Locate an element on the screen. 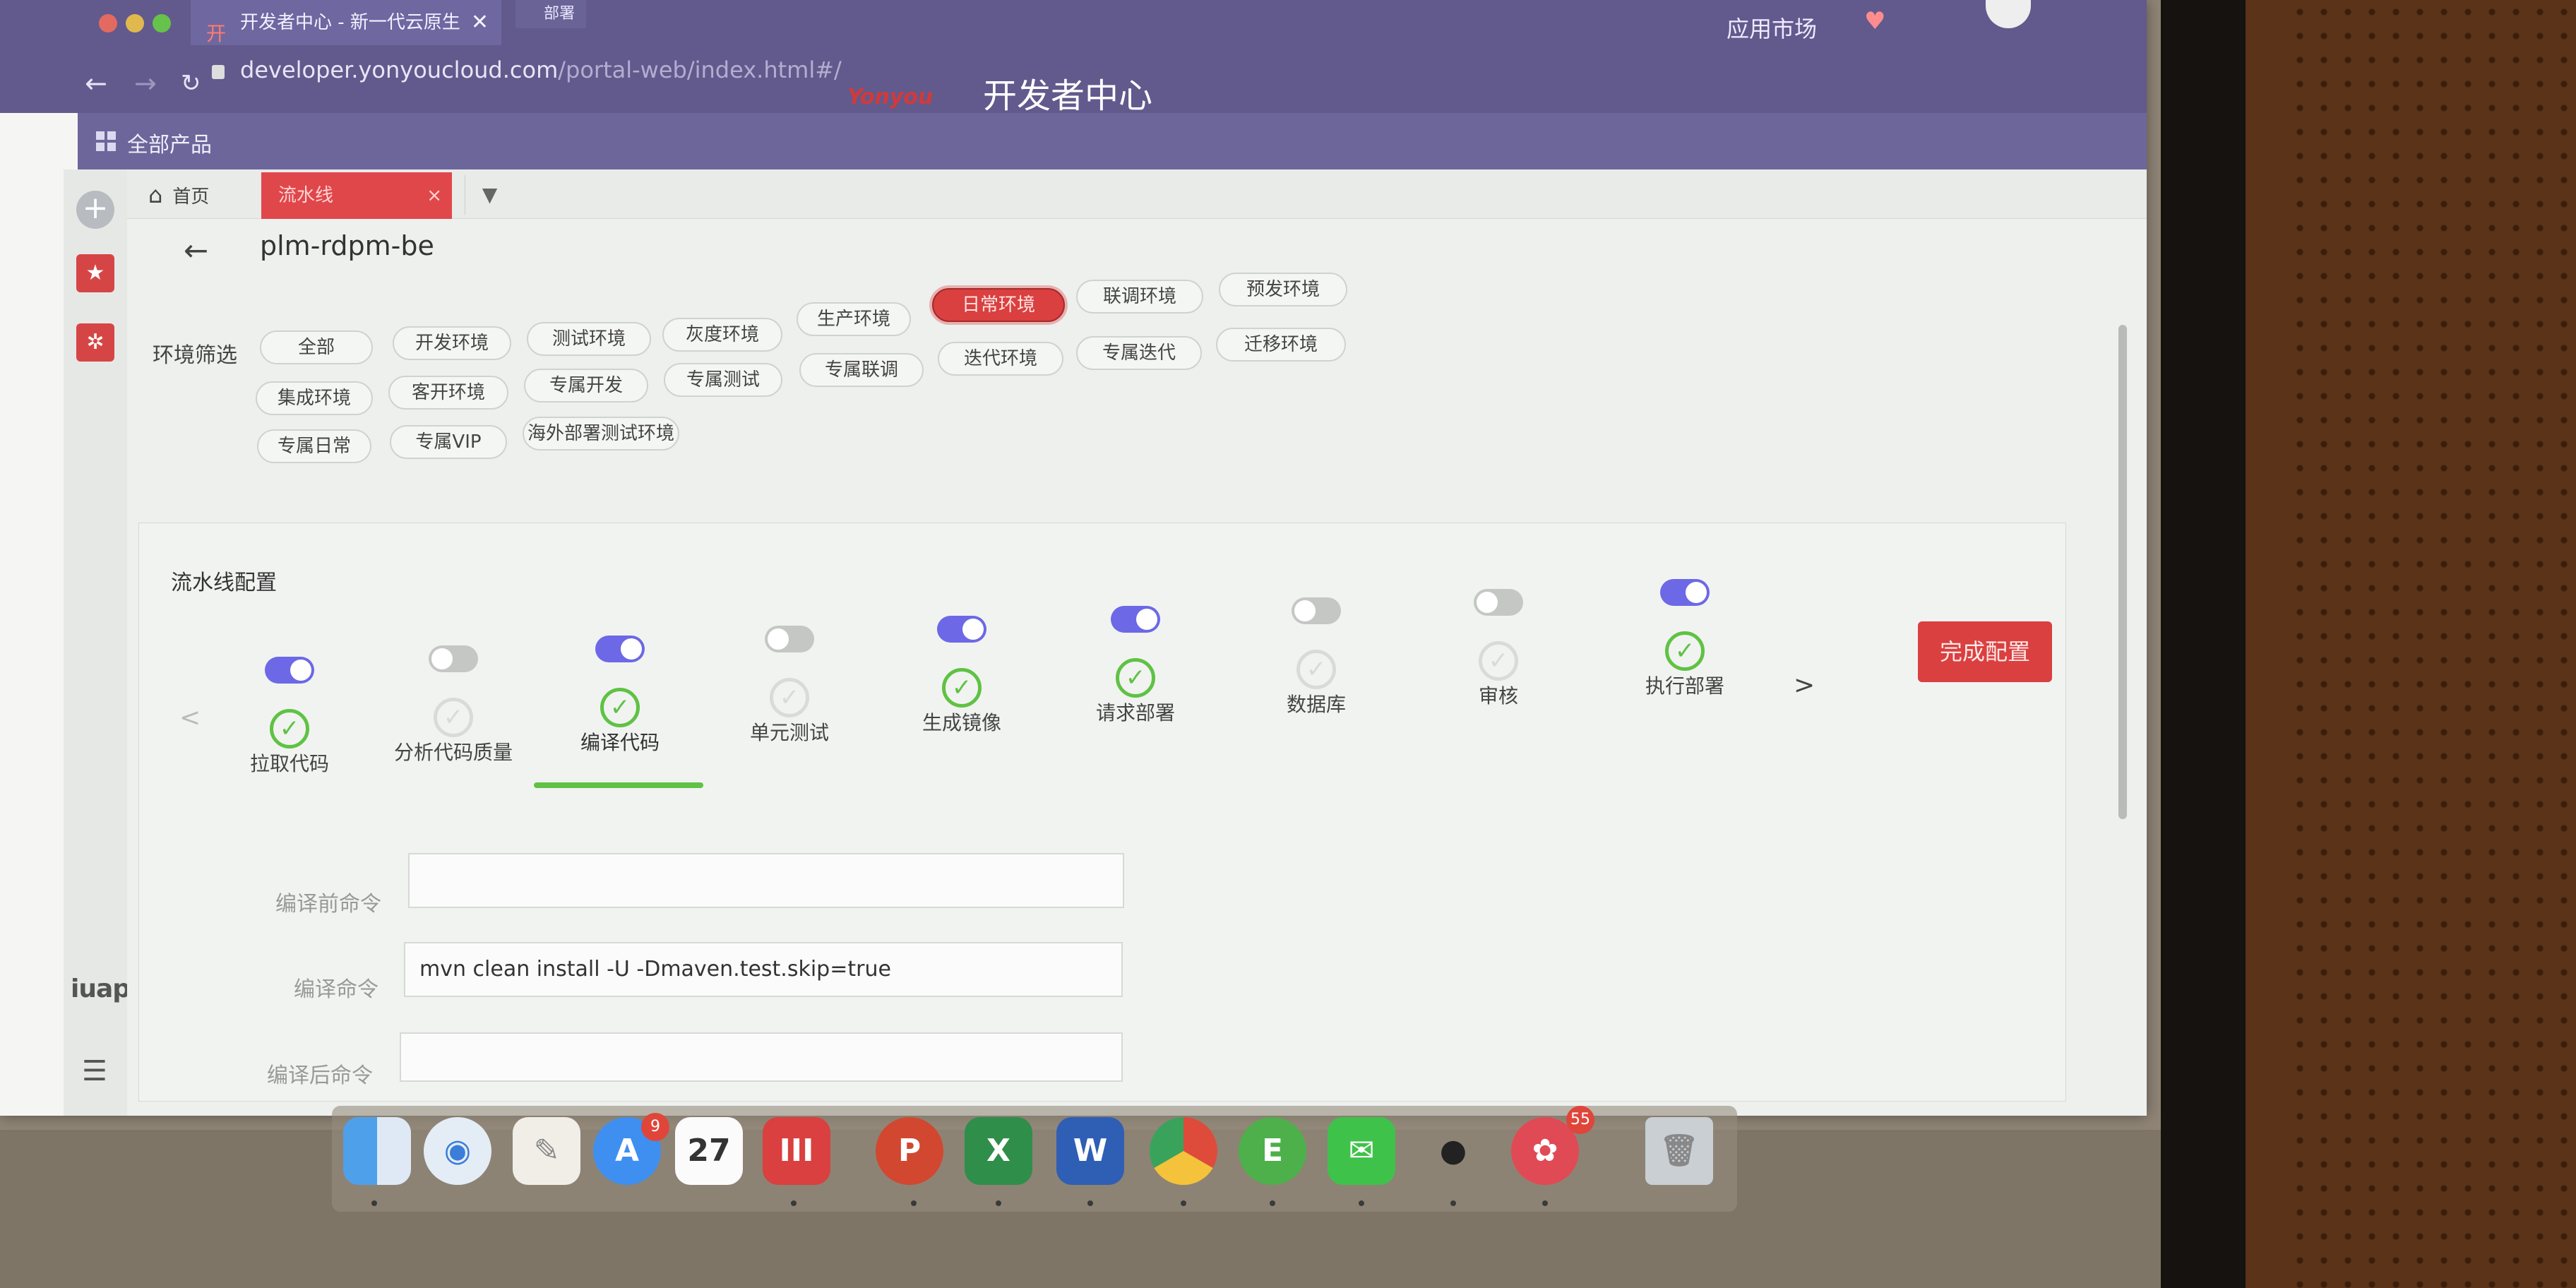  tab-pipeline: 流水线 × is located at coordinates (356, 195).